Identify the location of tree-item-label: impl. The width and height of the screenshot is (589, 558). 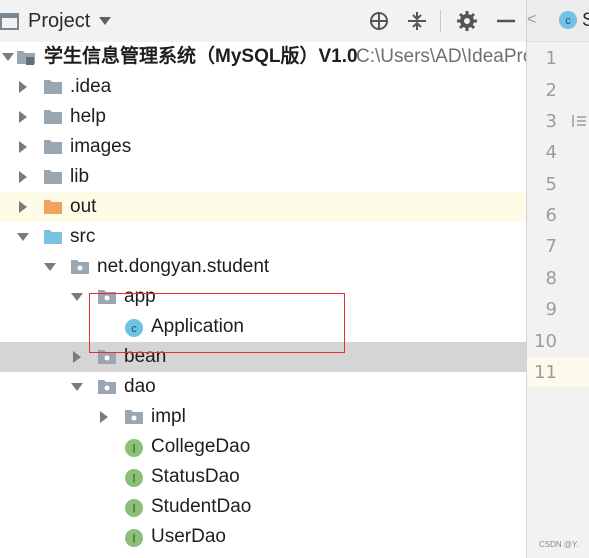
(168, 416).